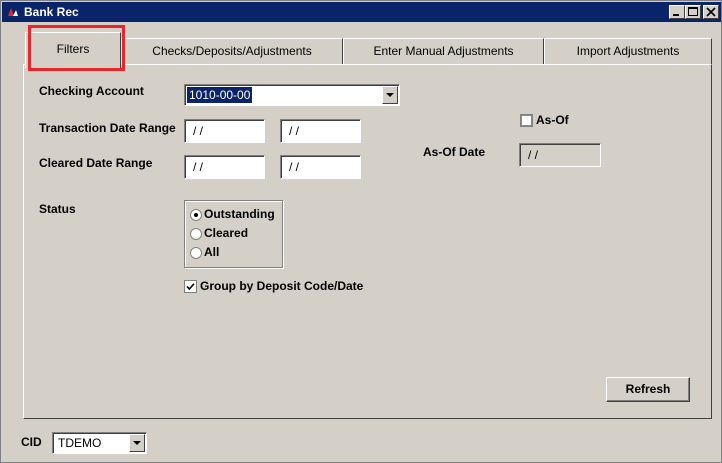 The height and width of the screenshot is (463, 722). Describe the element at coordinates (219, 95) in the screenshot. I see `checking-account-value: 1010-00-00` at that location.